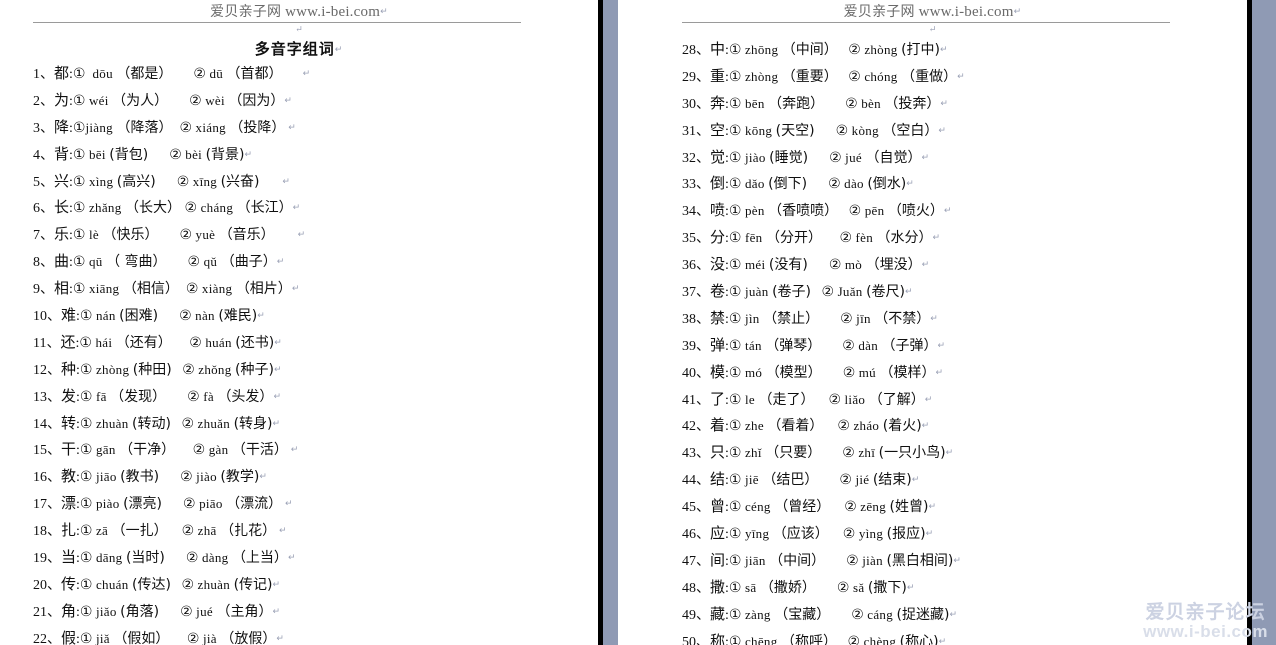 This screenshot has height=645, width=1276. Describe the element at coordinates (209, 637) in the screenshot. I see `reading-2-pinyin: jià` at that location.